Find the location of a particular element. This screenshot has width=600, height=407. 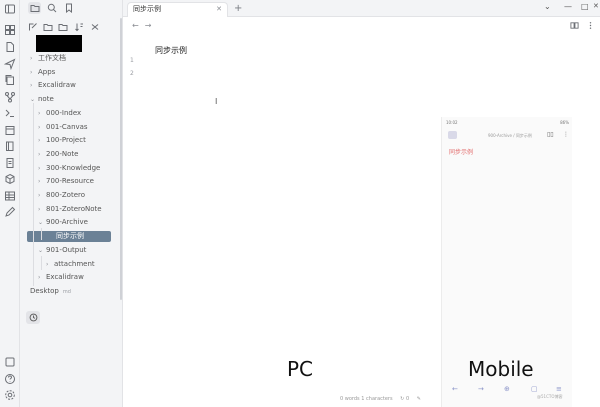

tree-item-label: 900-Archive is located at coordinates (67, 222).